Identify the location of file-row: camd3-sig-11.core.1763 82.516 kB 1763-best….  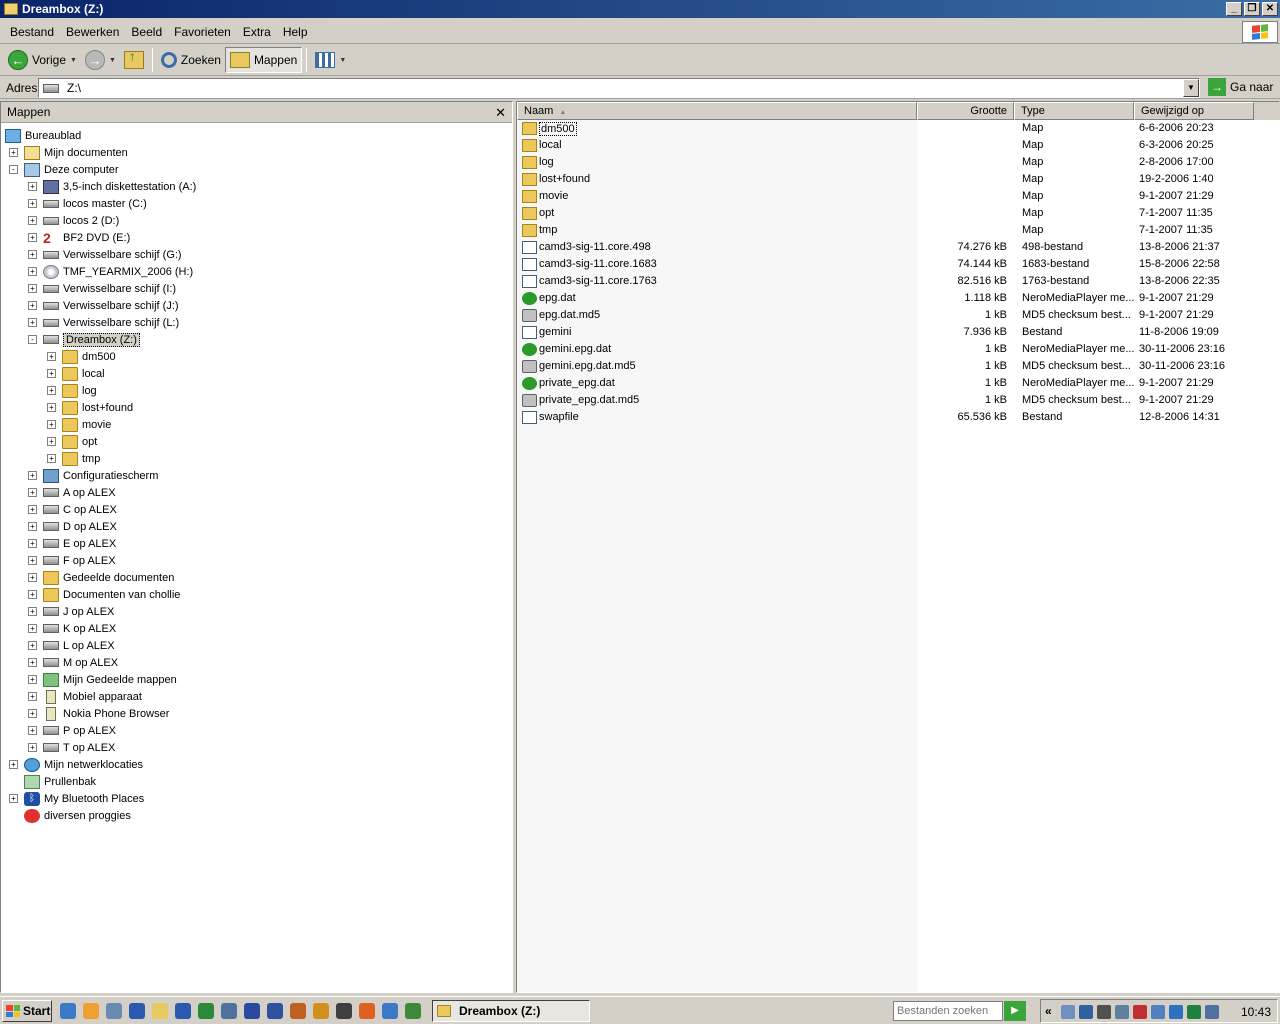
(897, 281).